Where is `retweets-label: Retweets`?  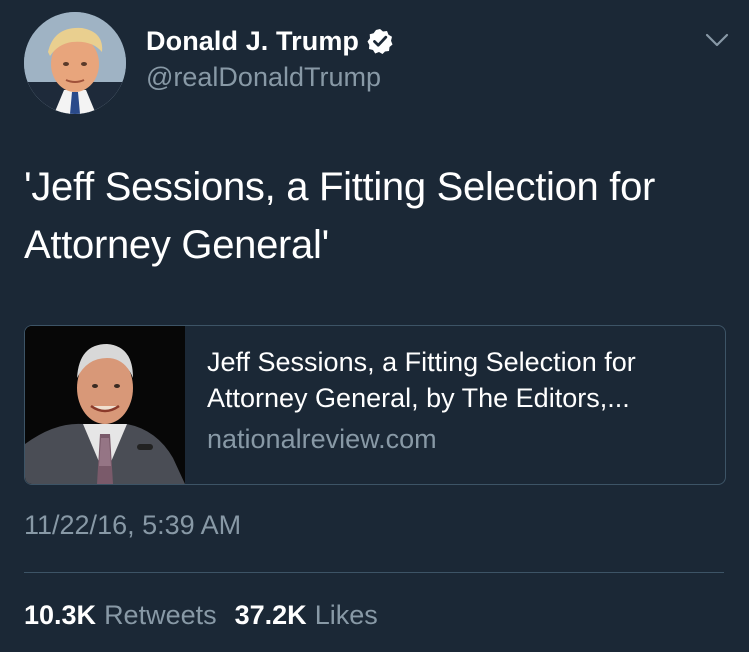 retweets-label: Retweets is located at coordinates (160, 615).